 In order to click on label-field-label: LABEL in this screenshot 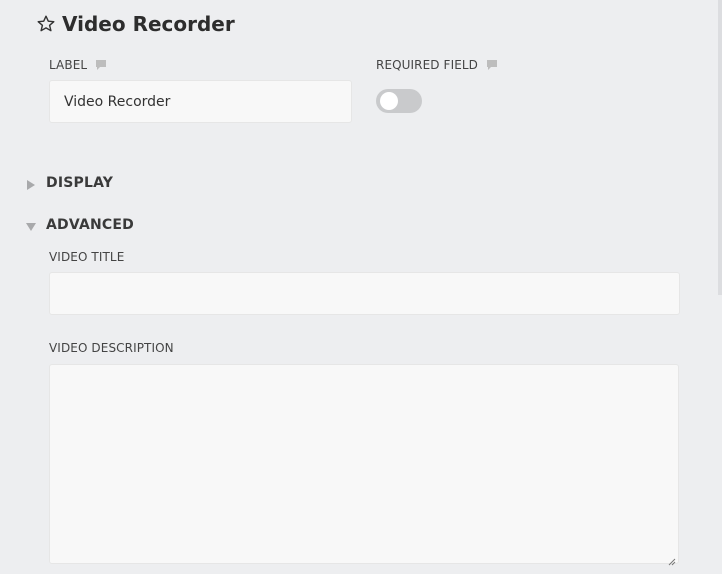, I will do `click(78, 65)`.